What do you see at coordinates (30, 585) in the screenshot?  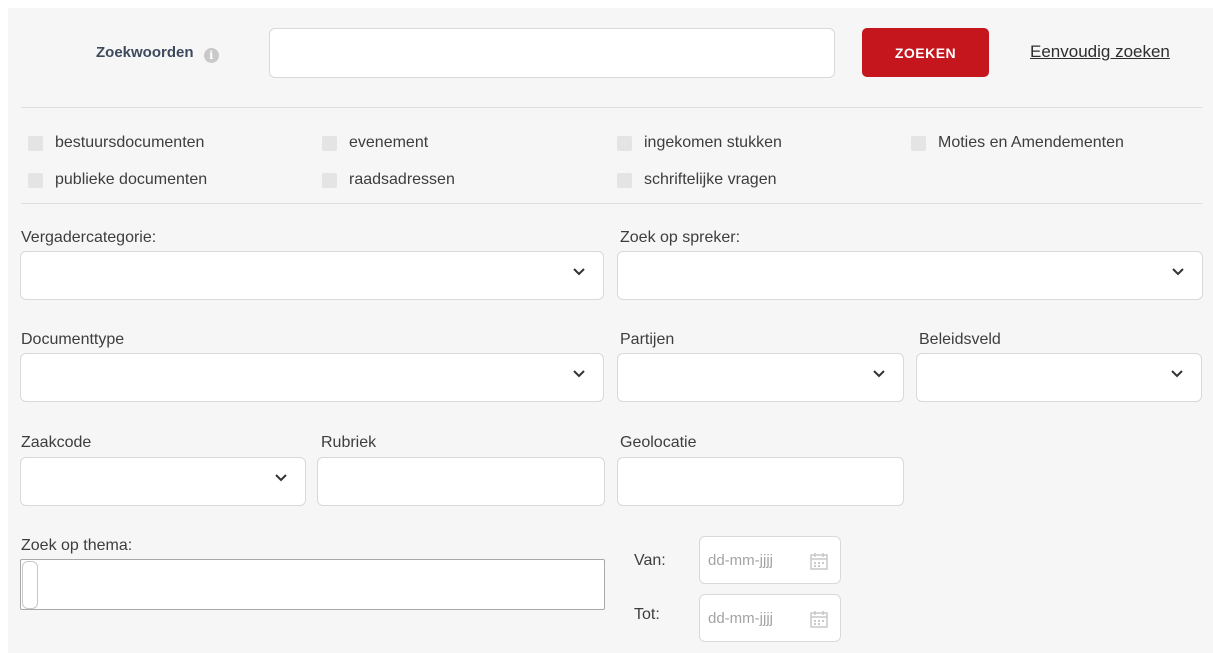 I see `thema-tag-handle` at bounding box center [30, 585].